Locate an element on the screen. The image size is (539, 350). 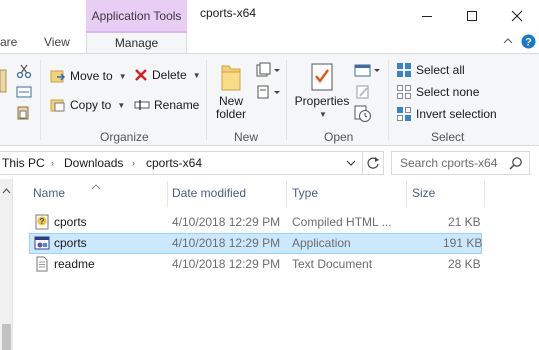
delete-label: Delete is located at coordinates (169, 75).